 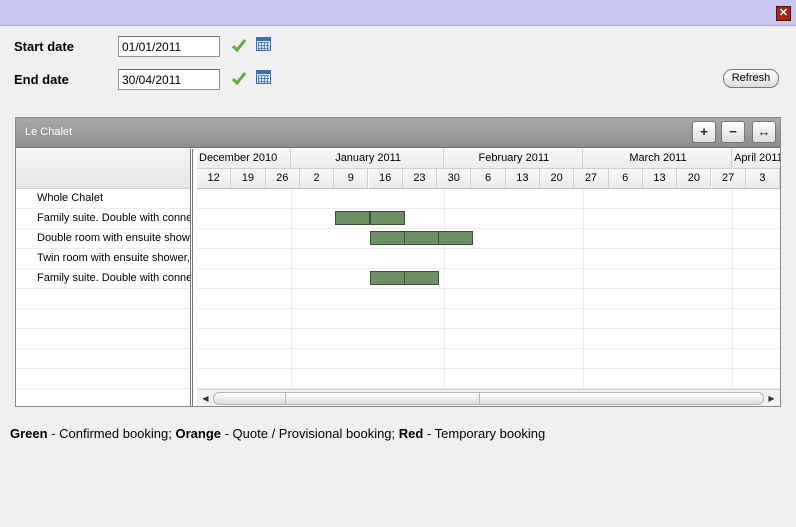 I want to click on scroll-track, so click(x=488, y=398).